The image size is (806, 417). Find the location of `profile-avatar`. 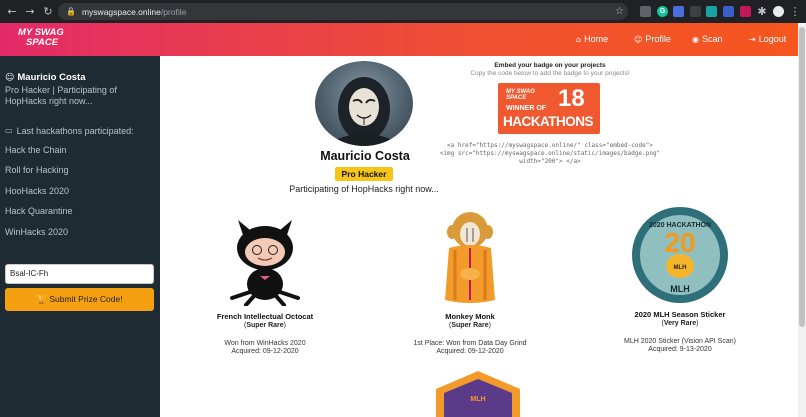

profile-avatar is located at coordinates (364, 103).